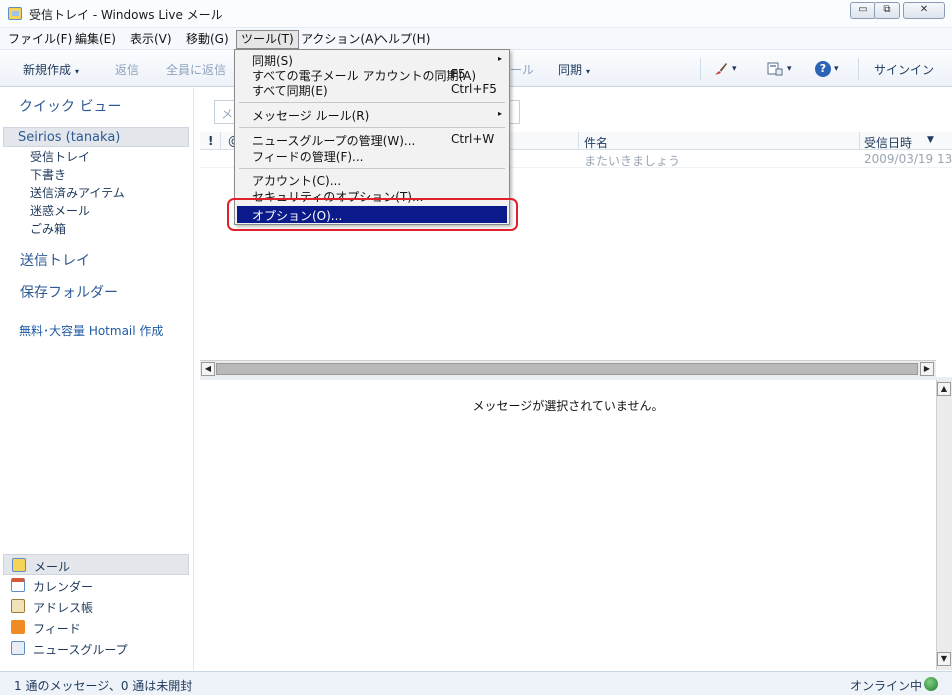  Describe the element at coordinates (57, 629) in the screenshot. I see `nav-feeds-label: フィード` at that location.